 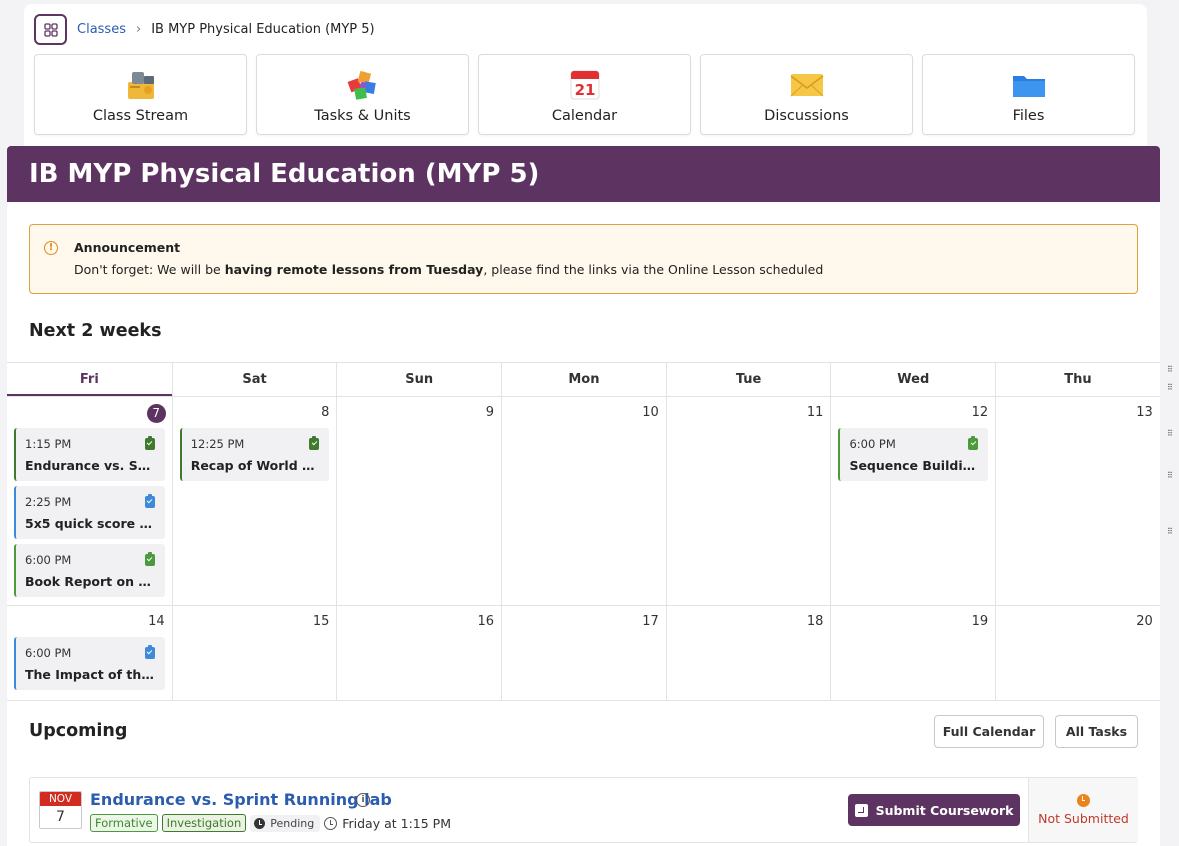 What do you see at coordinates (1029, 85) in the screenshot?
I see `folder-icon` at bounding box center [1029, 85].